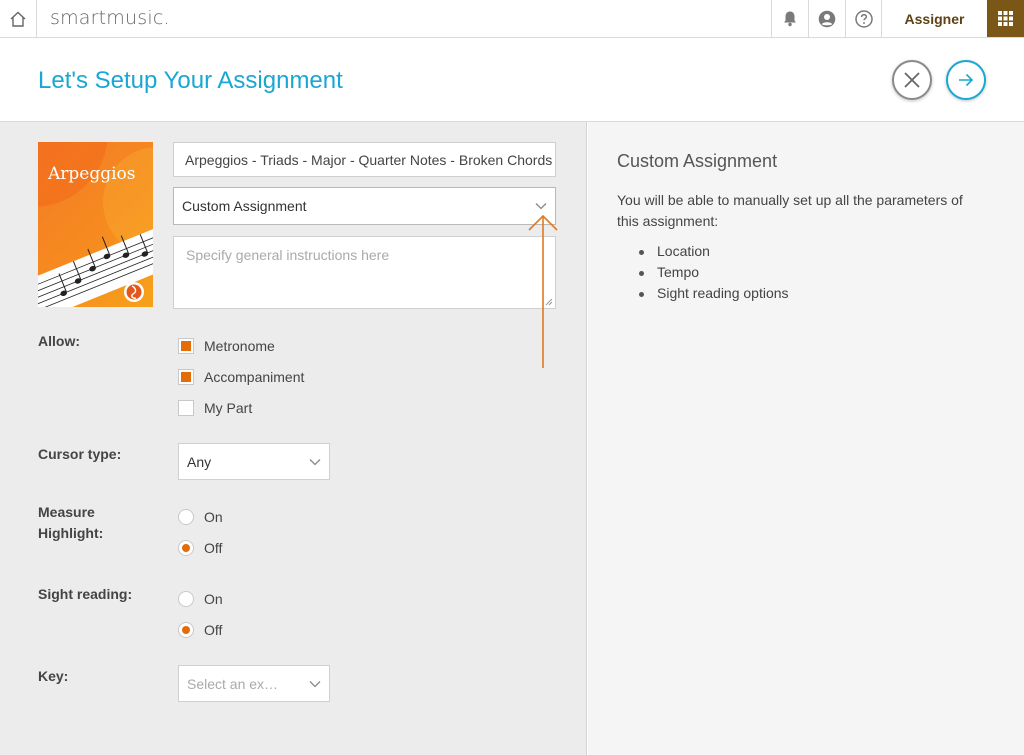 Image resolution: width=1024 pixels, height=755 pixels. I want to click on sight-reading-on-label: On, so click(213, 599).